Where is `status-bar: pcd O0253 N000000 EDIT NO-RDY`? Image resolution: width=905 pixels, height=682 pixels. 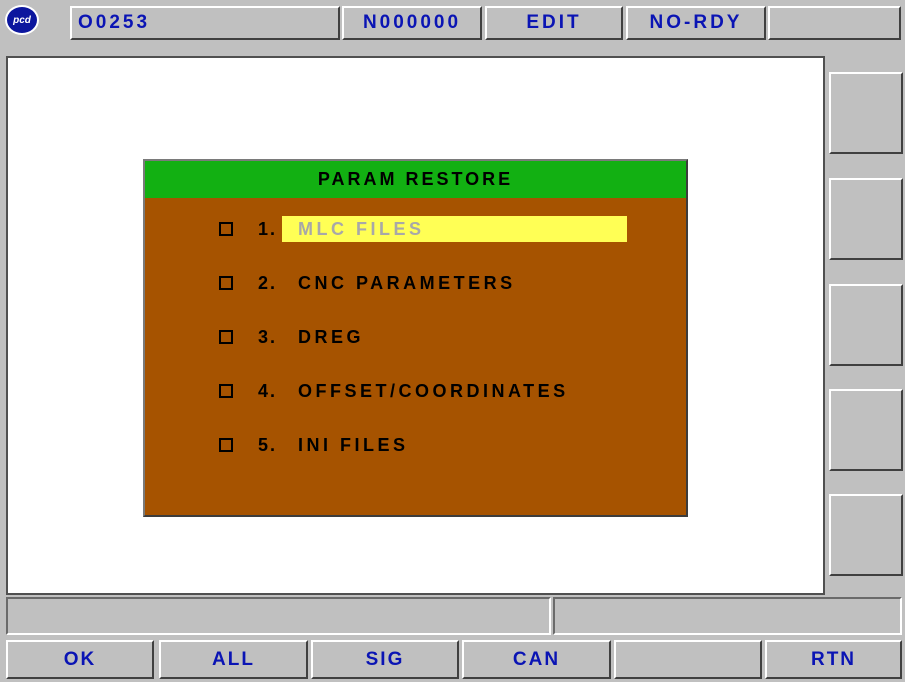
status-bar: pcd O0253 N000000 EDIT NO-RDY is located at coordinates (452, 24).